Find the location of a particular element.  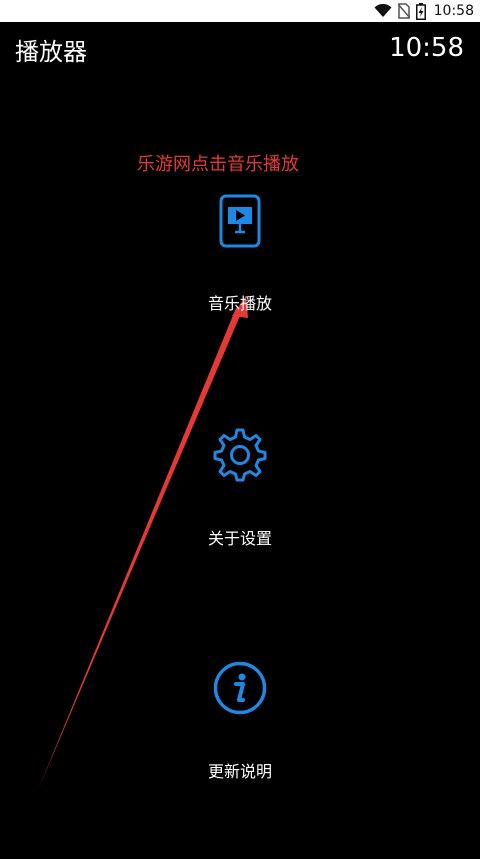

info-icon is located at coordinates (240, 690).